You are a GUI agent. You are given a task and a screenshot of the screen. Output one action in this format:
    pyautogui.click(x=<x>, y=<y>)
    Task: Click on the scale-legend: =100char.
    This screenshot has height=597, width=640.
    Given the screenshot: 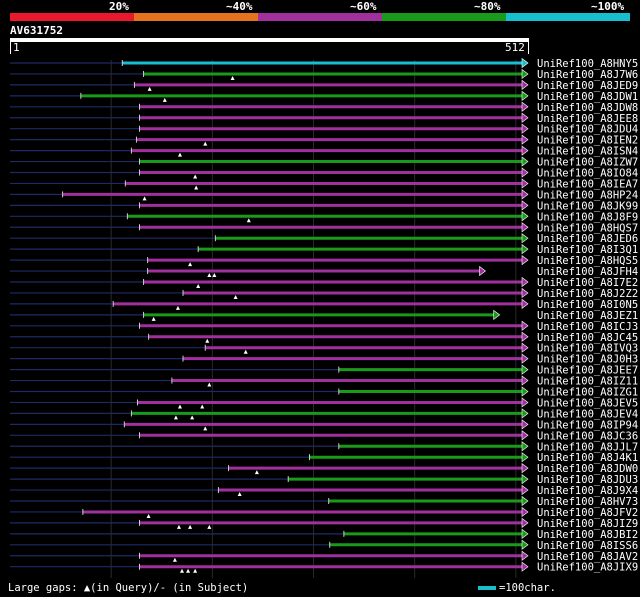 What is the action you would take?
    pyautogui.click(x=517, y=588)
    